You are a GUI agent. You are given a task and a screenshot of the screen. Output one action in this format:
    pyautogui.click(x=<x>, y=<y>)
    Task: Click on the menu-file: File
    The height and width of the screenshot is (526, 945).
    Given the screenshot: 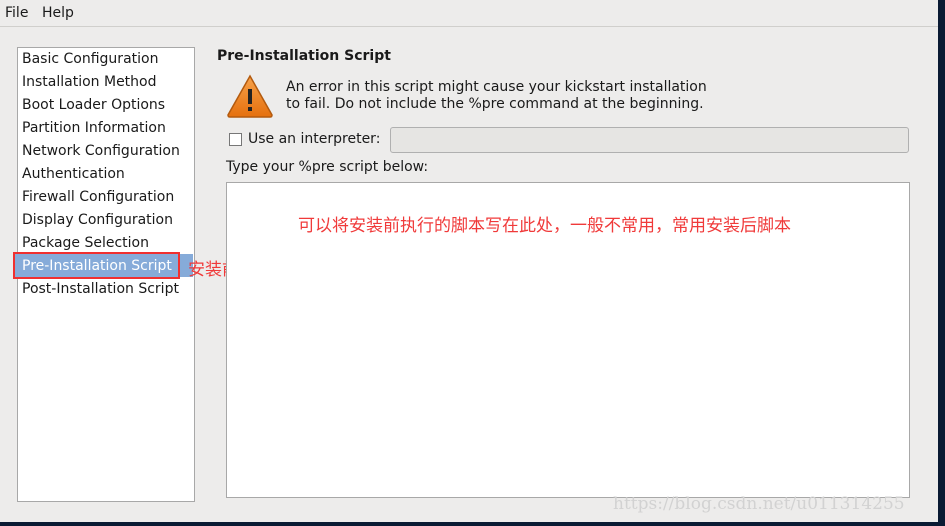 What is the action you would take?
    pyautogui.click(x=16, y=13)
    